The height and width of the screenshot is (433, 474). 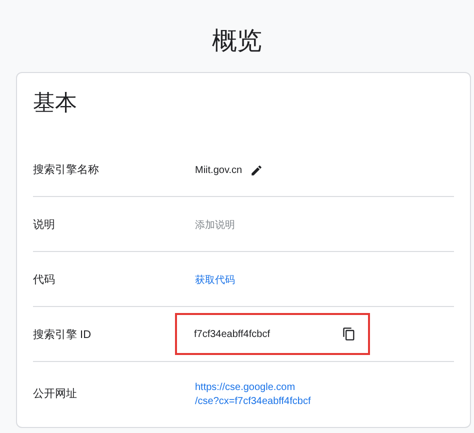 What do you see at coordinates (218, 170) in the screenshot?
I see `field-value: Miit.gov.cn` at bounding box center [218, 170].